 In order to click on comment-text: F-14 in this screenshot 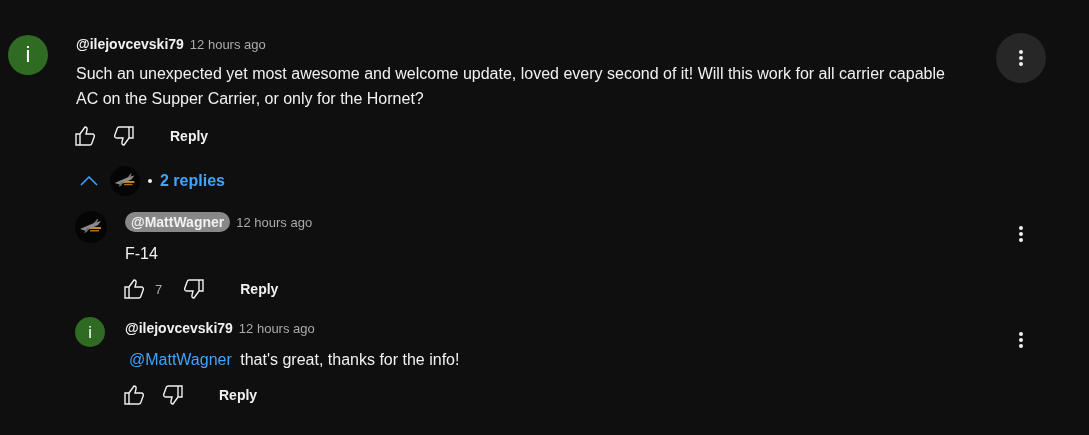, I will do `click(142, 254)`.